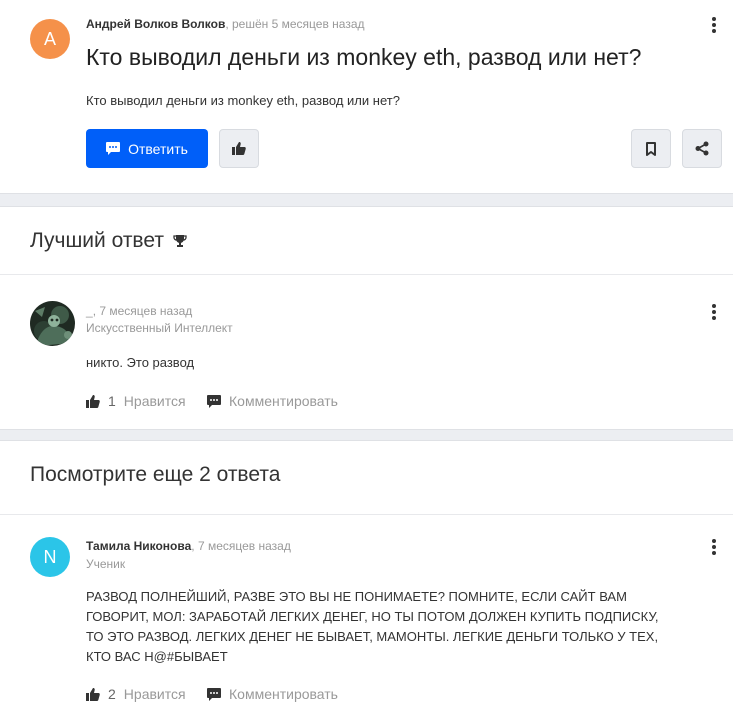  Describe the element at coordinates (714, 25) in the screenshot. I see `question-more-menu-icon` at that location.